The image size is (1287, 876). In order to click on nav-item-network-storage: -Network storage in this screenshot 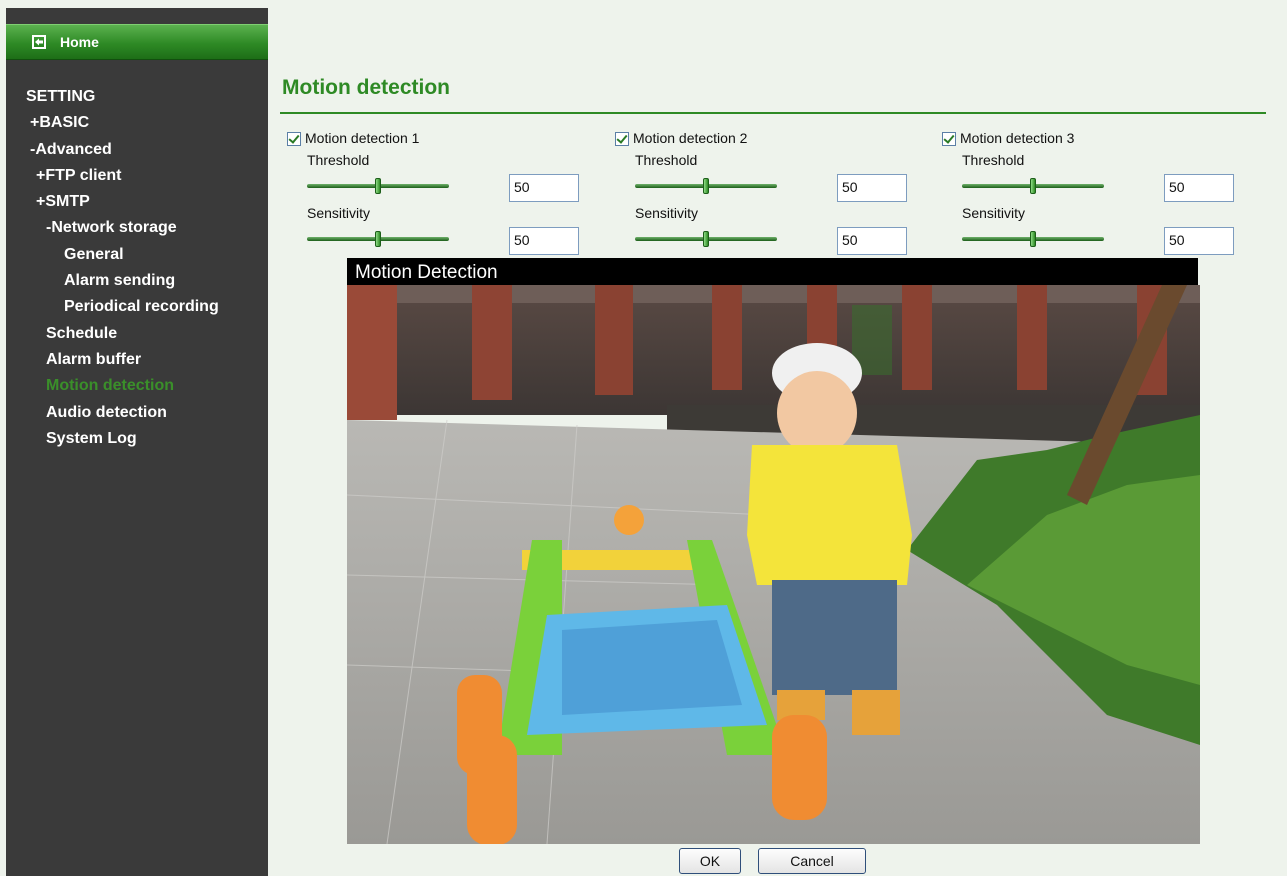, I will do `click(137, 228)`.